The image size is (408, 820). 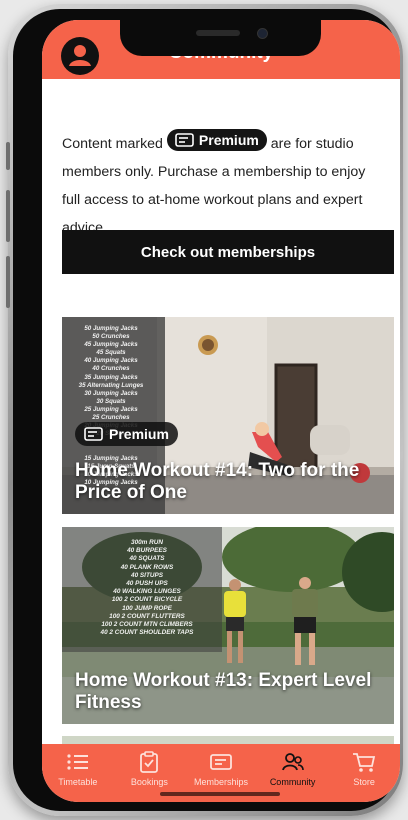 What do you see at coordinates (8, 156) in the screenshot?
I see `mute-switch` at bounding box center [8, 156].